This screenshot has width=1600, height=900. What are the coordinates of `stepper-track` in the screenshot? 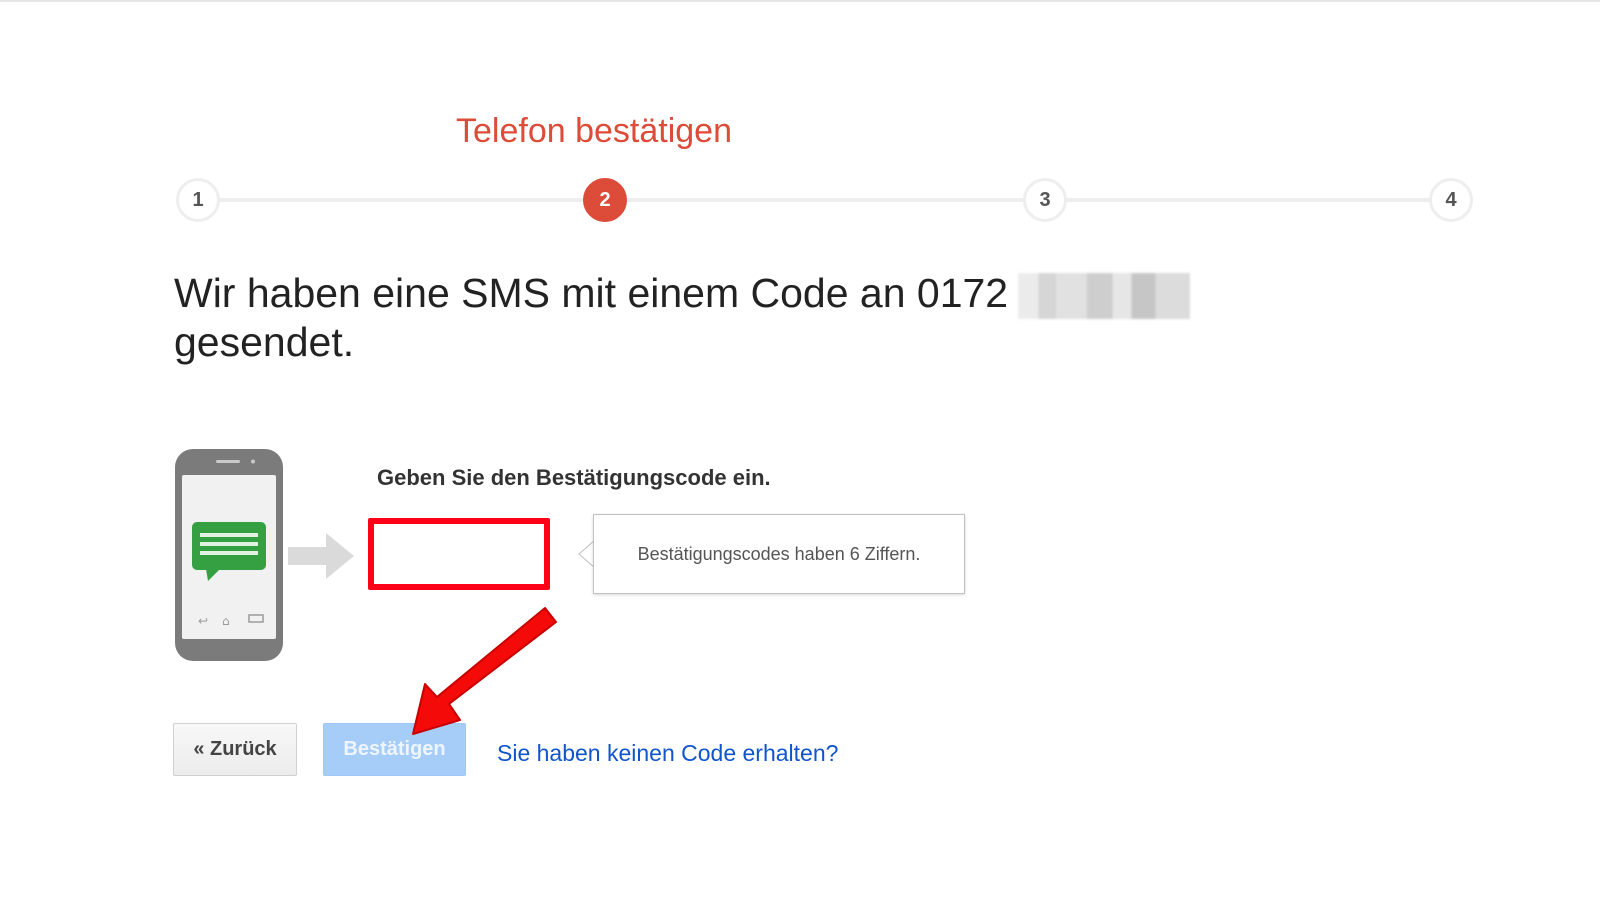 It's located at (824, 200).